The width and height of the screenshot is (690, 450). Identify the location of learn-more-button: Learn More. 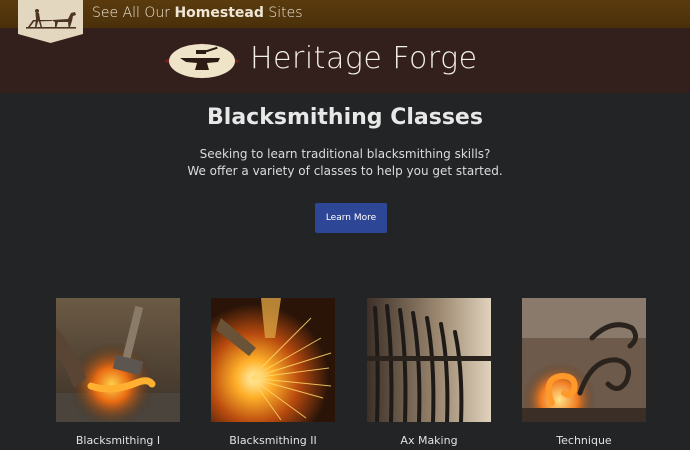
(351, 218).